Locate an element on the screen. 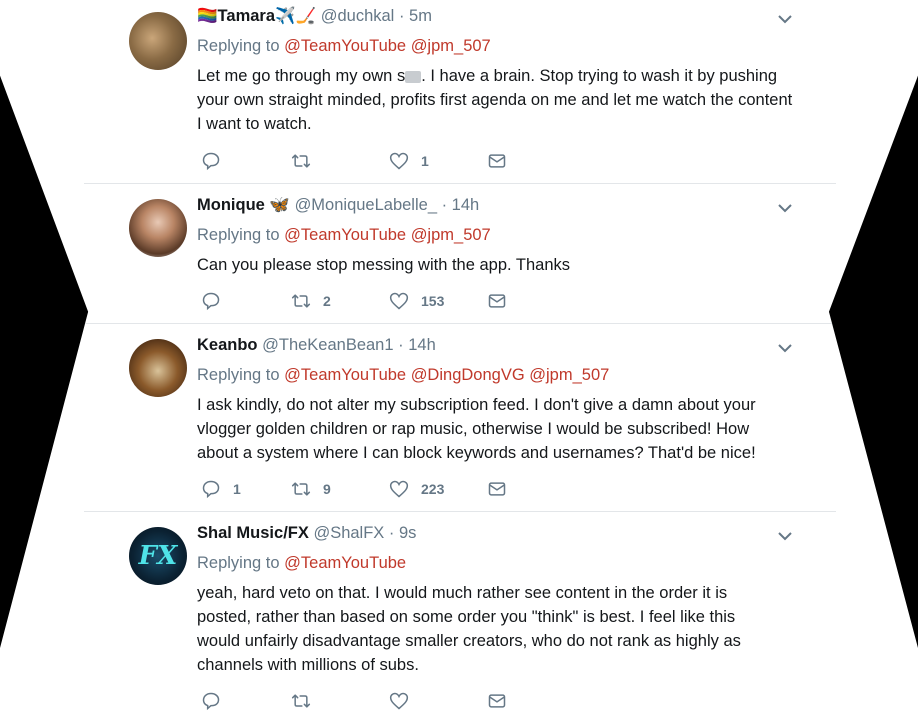 The height and width of the screenshot is (720, 918). reply-button: 1 is located at coordinates (221, 489).